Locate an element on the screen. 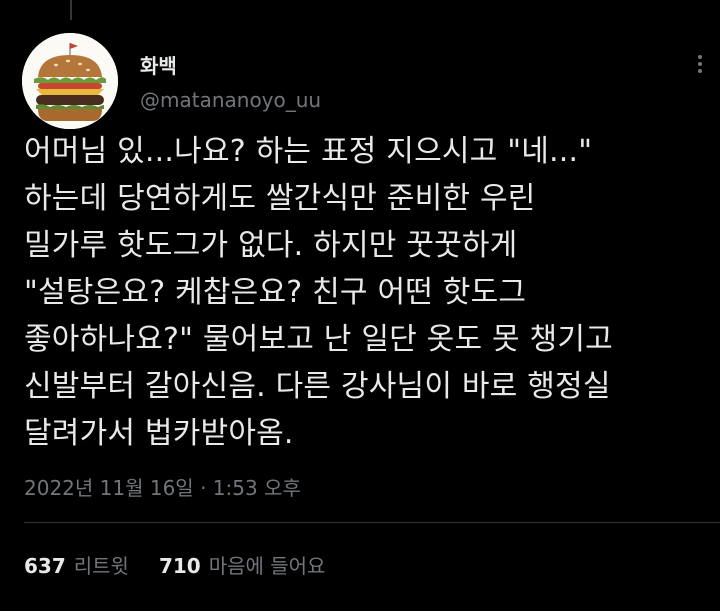 This screenshot has width=720, height=611. author-display-name: 화백 is located at coordinates (158, 64).